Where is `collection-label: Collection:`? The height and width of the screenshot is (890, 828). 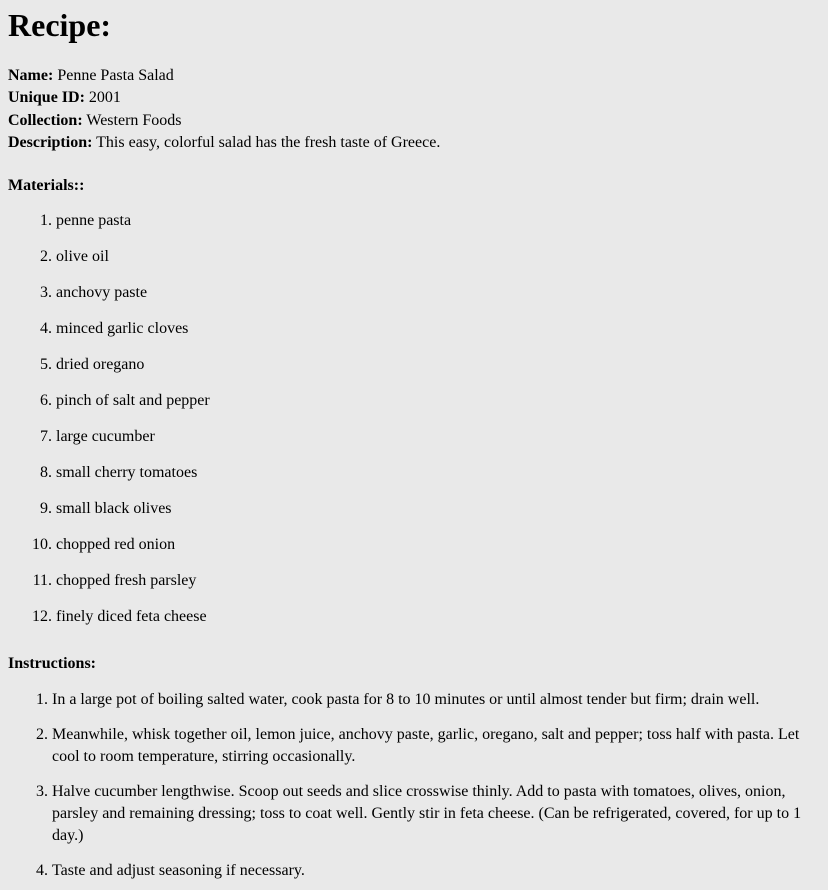 collection-label: Collection: is located at coordinates (45, 120).